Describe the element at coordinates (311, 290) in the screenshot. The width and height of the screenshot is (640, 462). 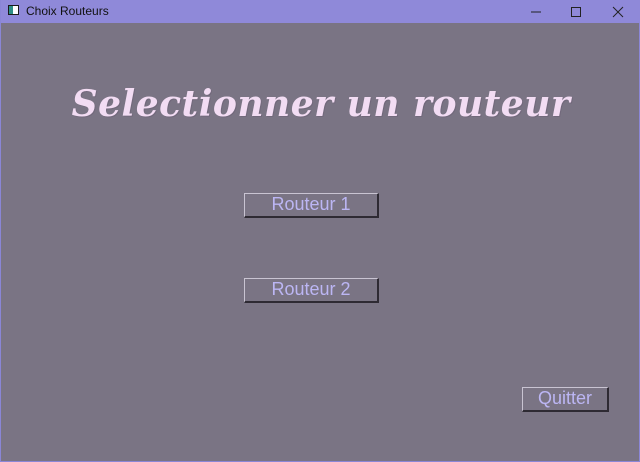
I see `router-2-button: Routeur 2` at that location.